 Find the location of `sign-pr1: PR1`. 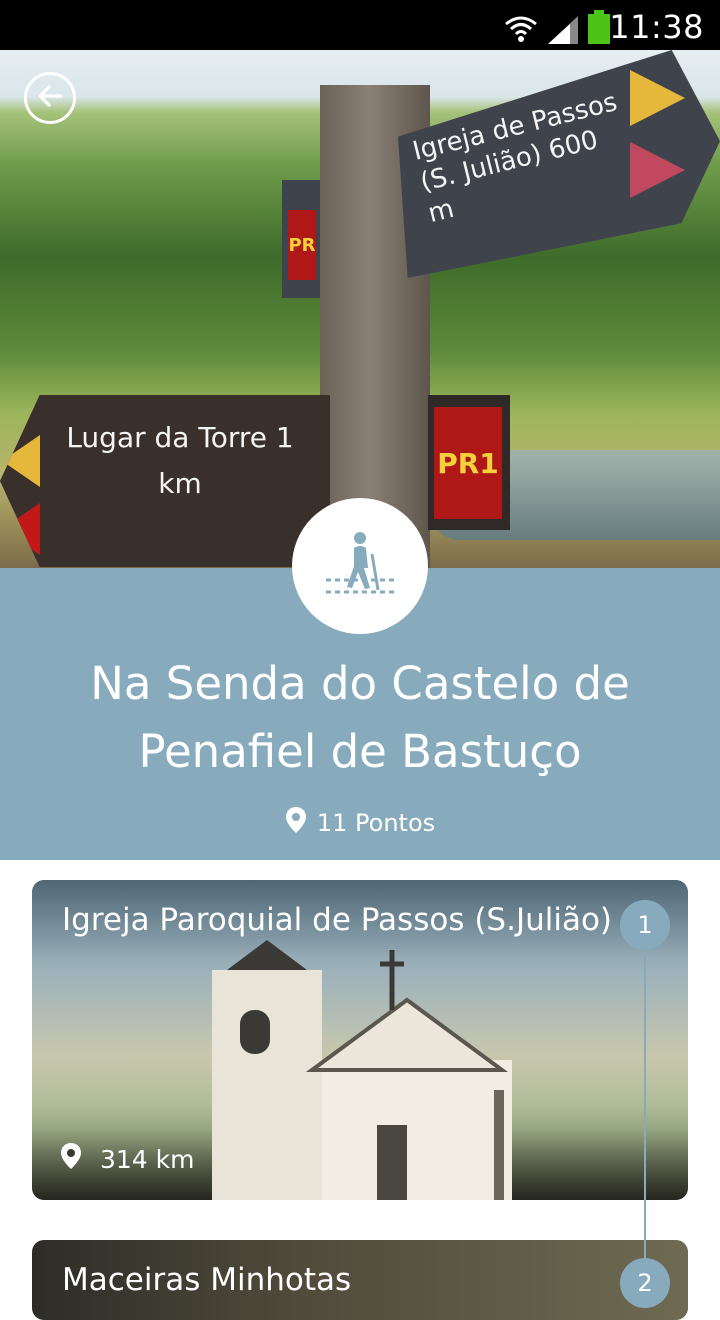

sign-pr1: PR1 is located at coordinates (469, 462).